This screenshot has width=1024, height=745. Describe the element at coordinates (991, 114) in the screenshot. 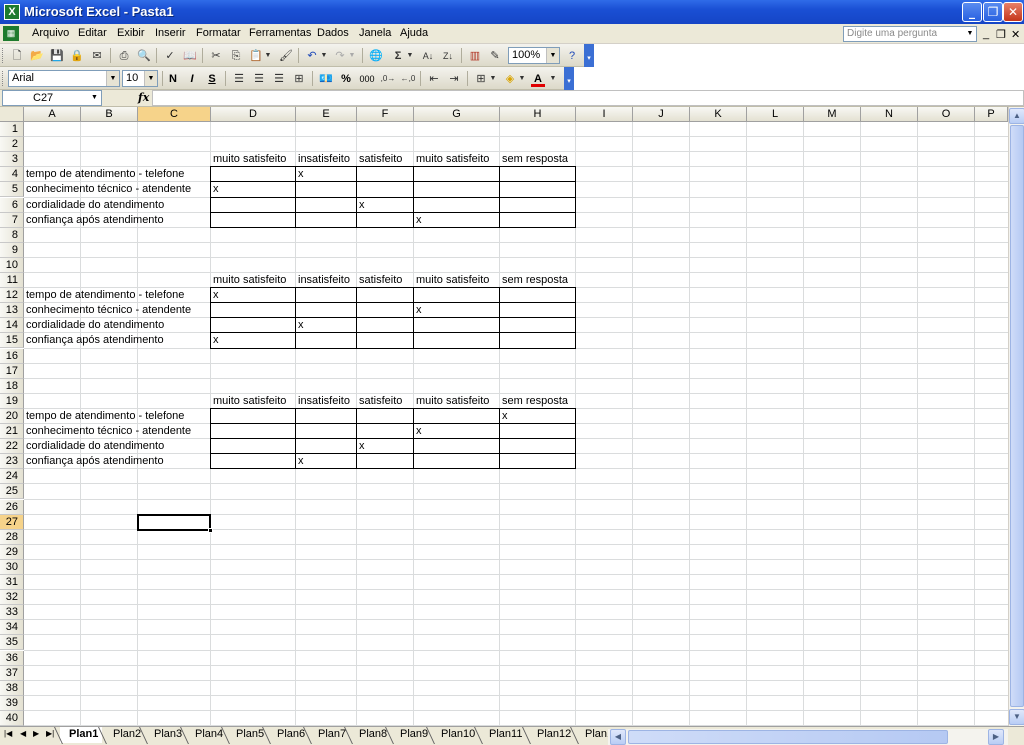

I see `column-header-p: P` at that location.